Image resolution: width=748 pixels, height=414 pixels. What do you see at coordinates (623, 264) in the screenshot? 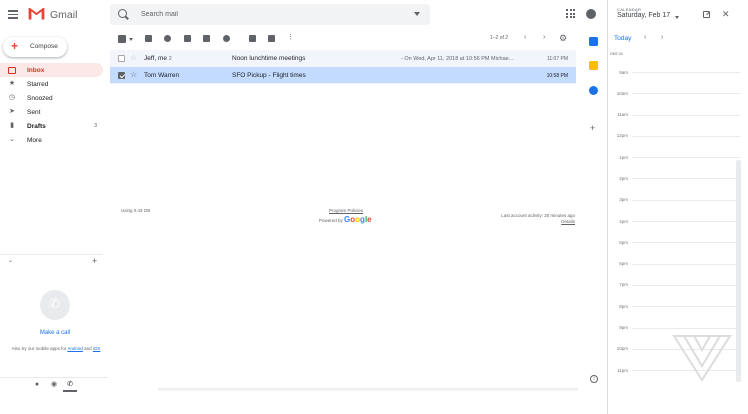
I see `hour-label: 6pm` at bounding box center [623, 264].